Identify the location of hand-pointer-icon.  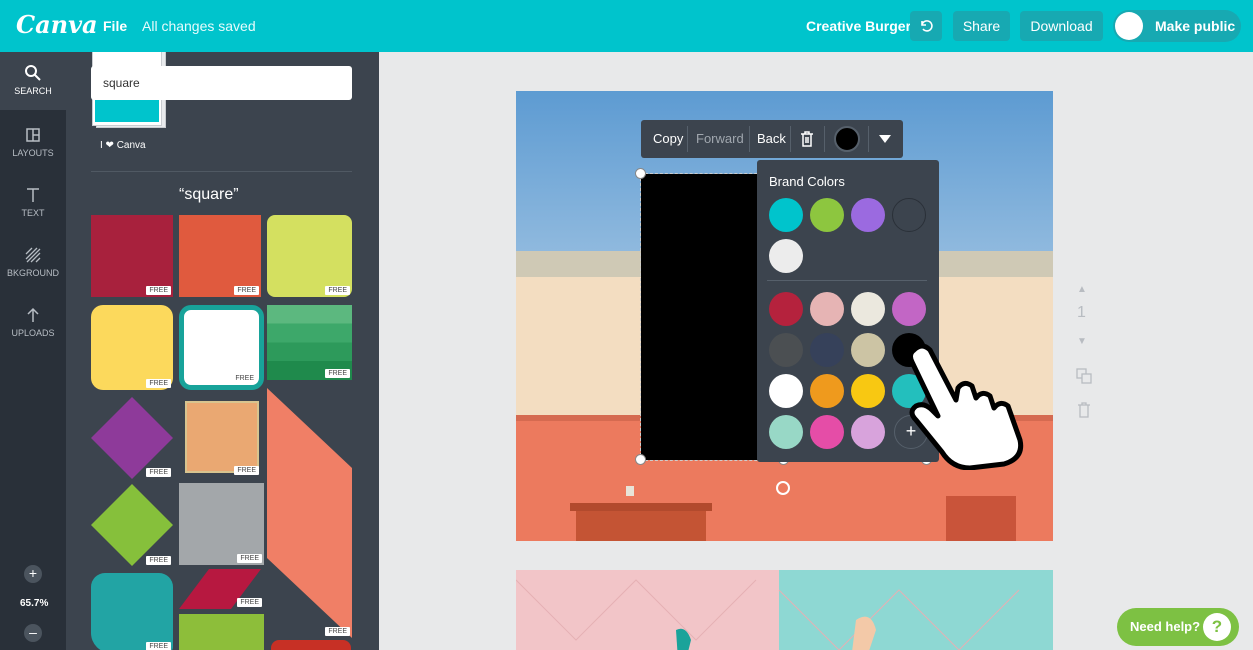
(965, 406).